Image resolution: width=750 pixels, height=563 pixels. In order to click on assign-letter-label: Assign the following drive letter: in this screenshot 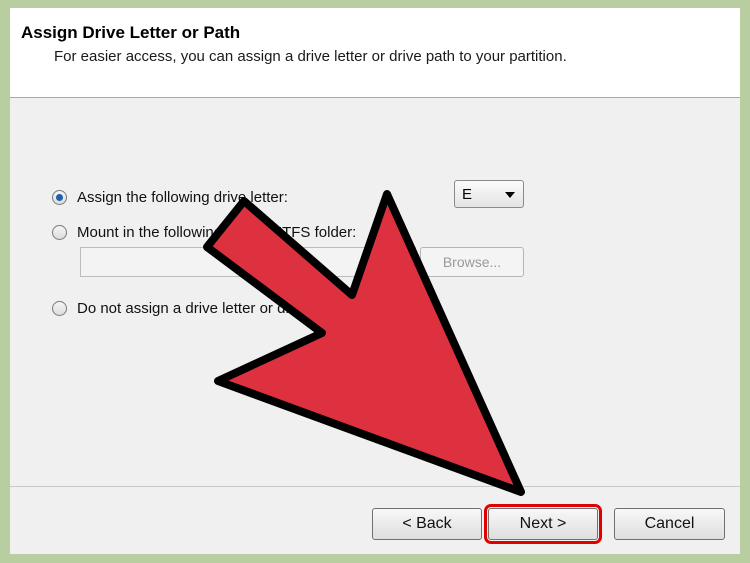, I will do `click(182, 197)`.